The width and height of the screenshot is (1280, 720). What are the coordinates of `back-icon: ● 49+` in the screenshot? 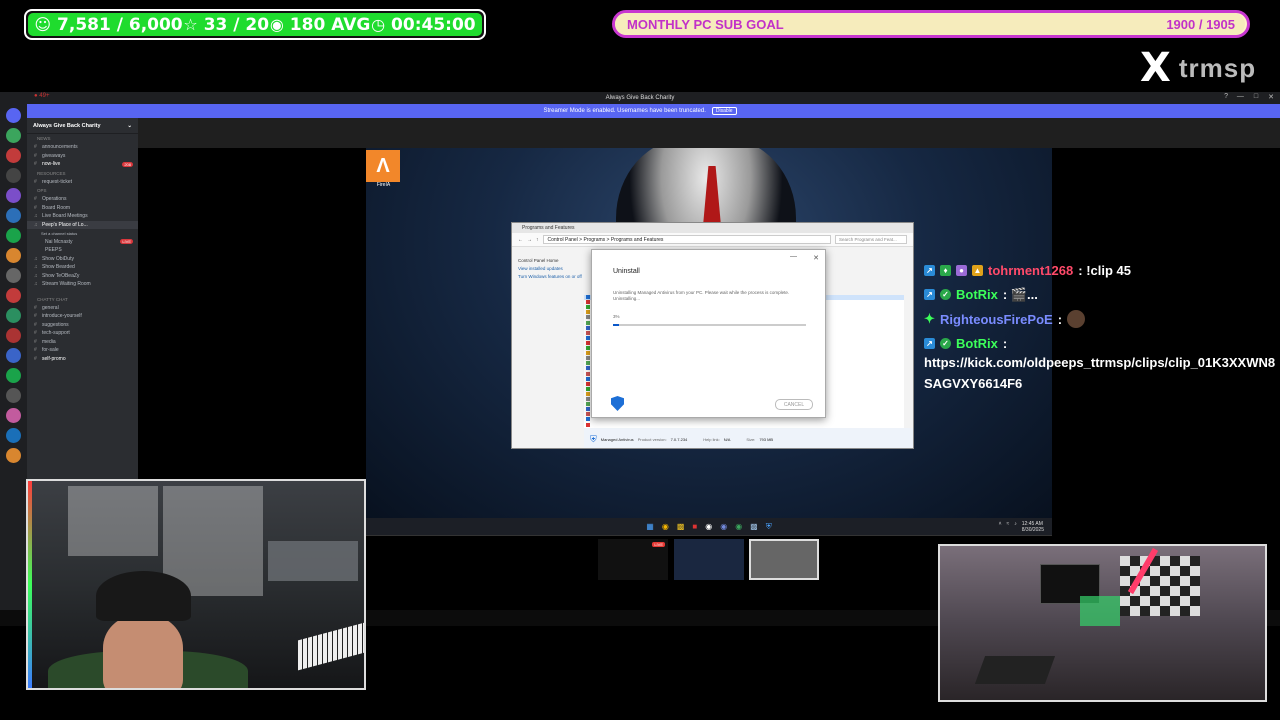 It's located at (41, 96).